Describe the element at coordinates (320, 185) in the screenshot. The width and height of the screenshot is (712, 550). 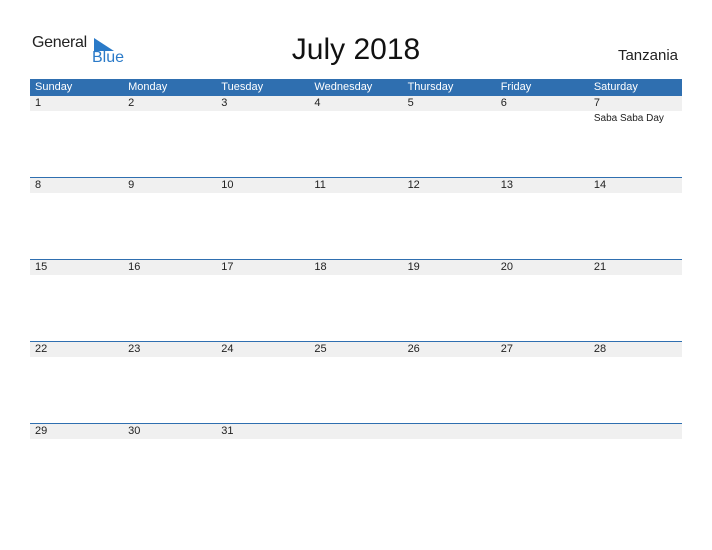
I see `day-number: 11` at that location.